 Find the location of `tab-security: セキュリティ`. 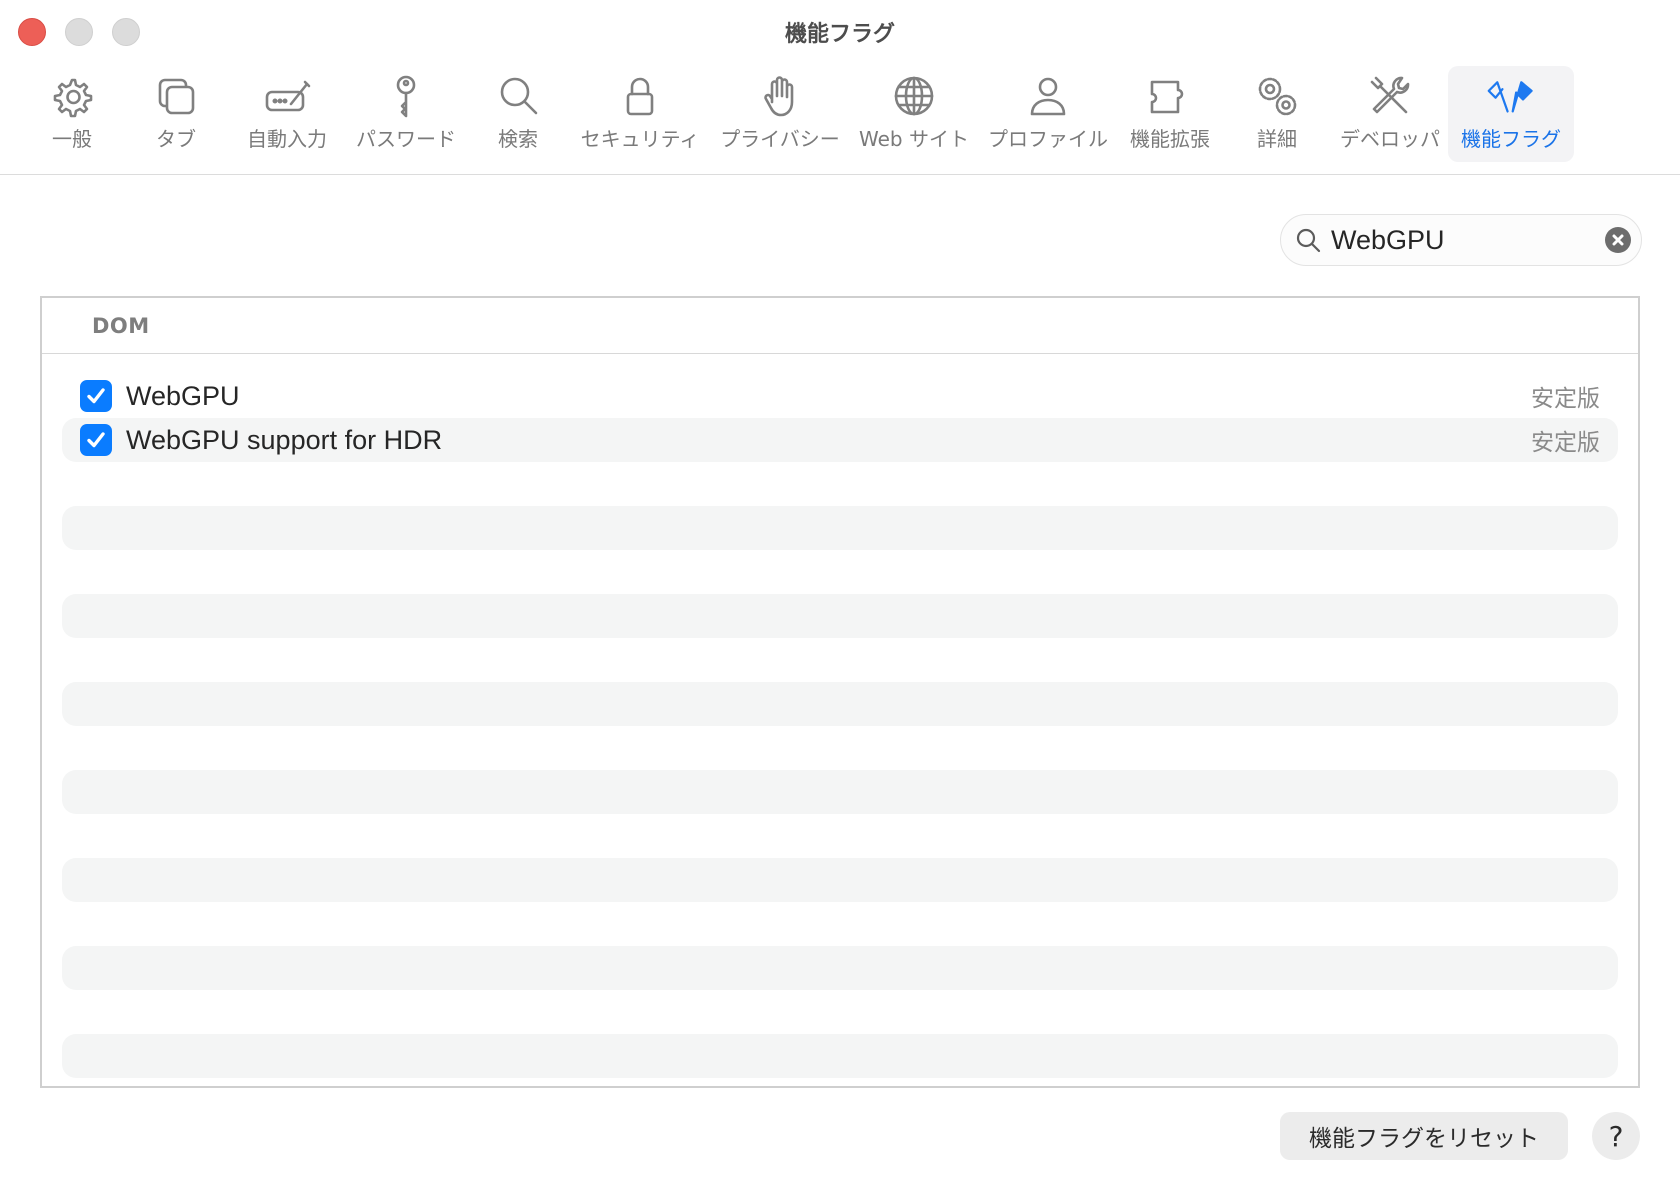

tab-security: セキュリティ is located at coordinates (640, 114).